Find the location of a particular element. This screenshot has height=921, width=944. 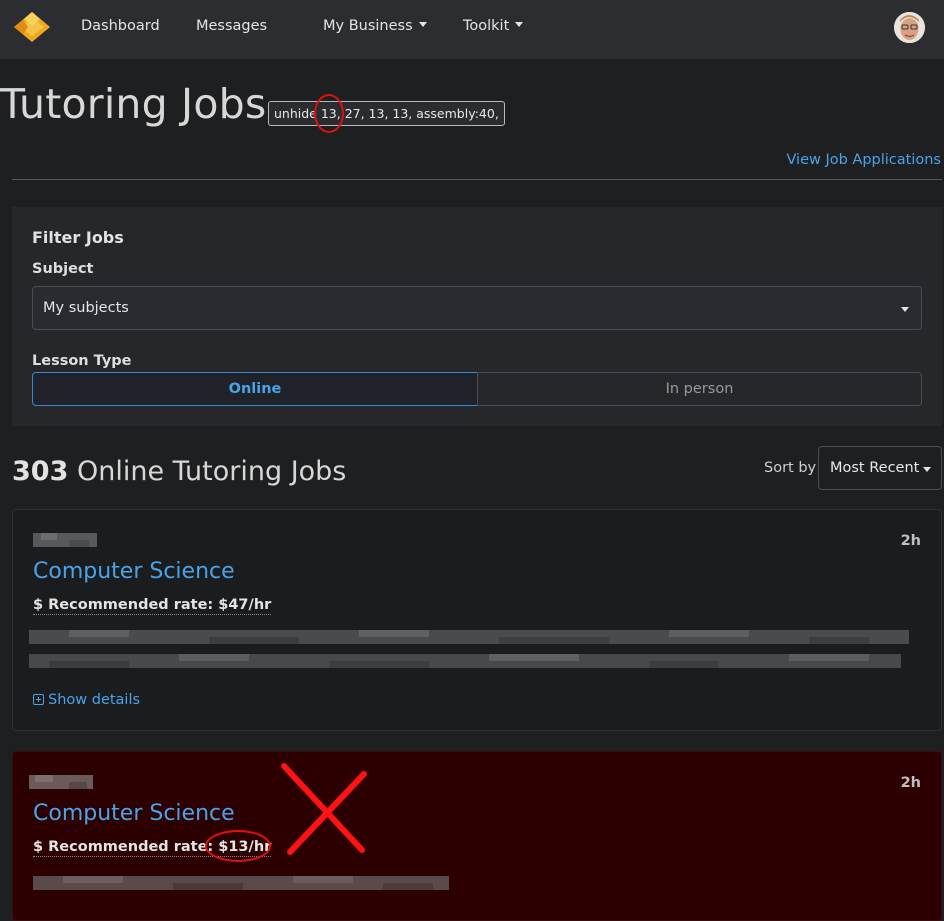

sort-select-value: Most Recent is located at coordinates (875, 468).